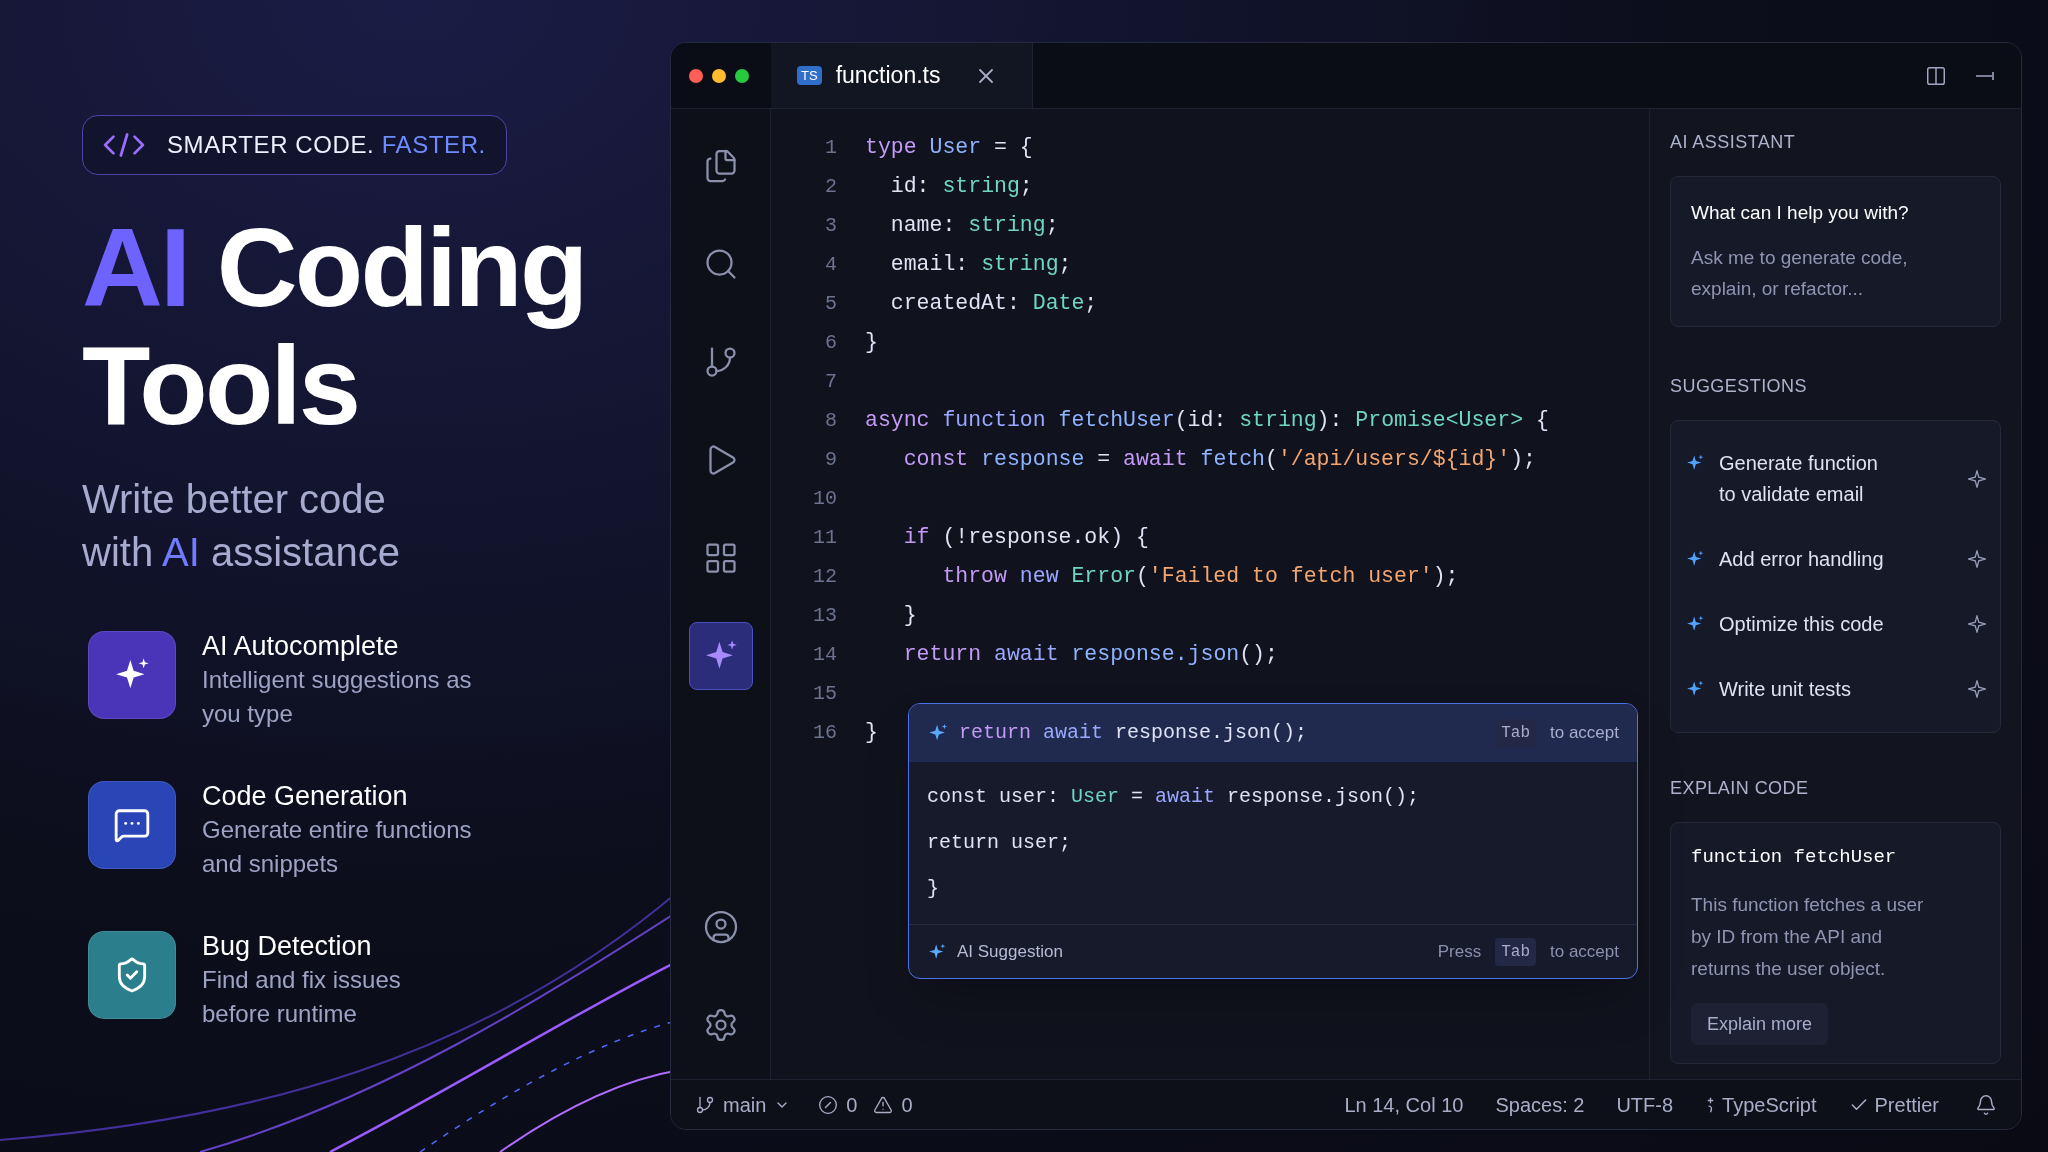  I want to click on line-number: 5, so click(830, 303).